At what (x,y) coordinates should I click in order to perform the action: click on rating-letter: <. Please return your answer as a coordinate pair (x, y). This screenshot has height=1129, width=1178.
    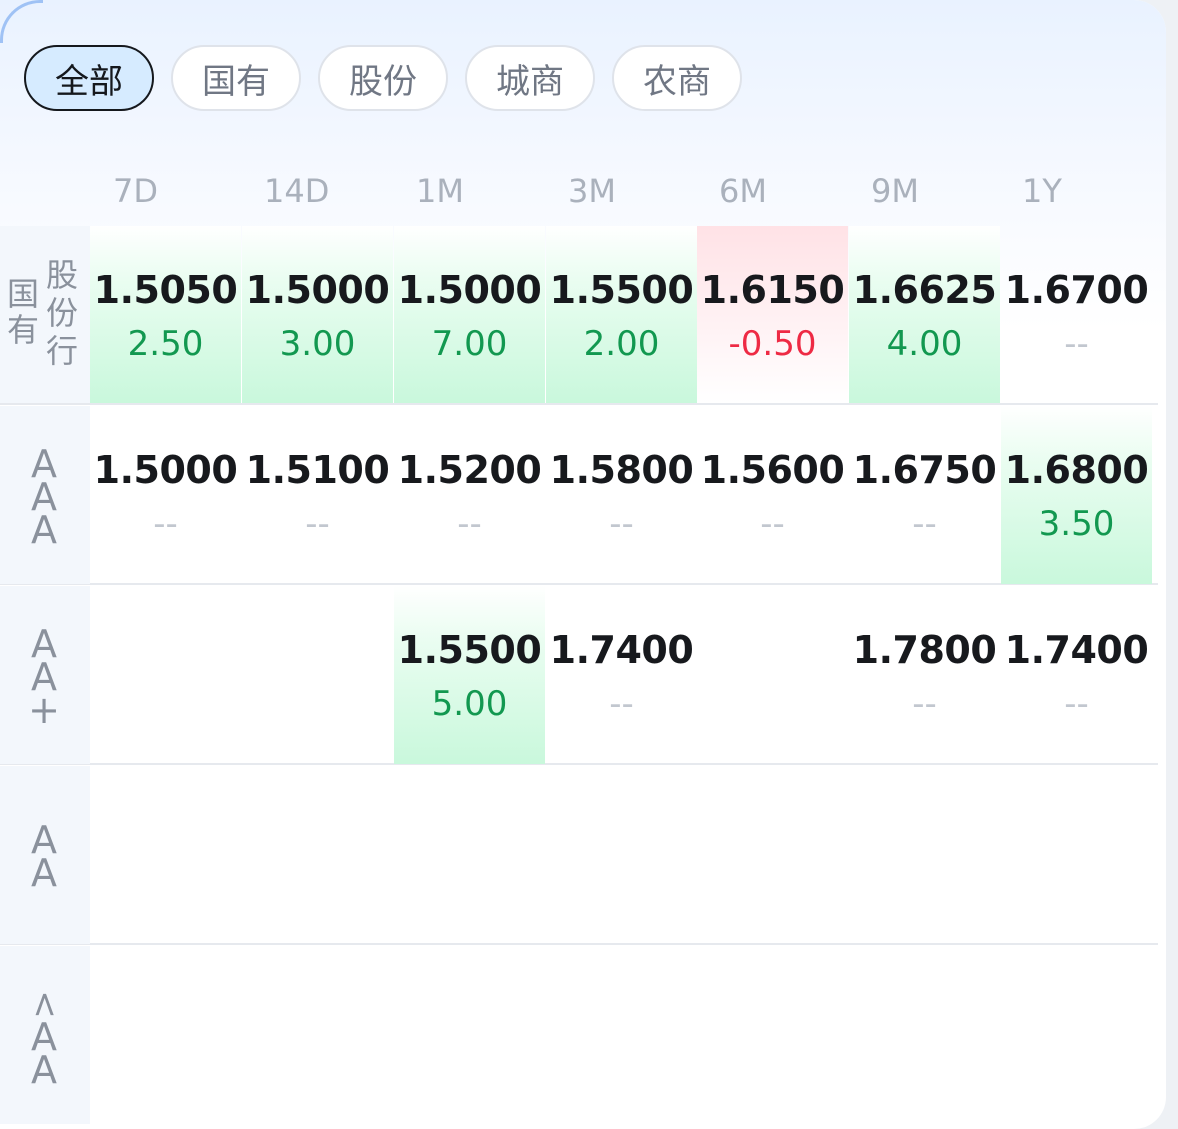
    Looking at the image, I should click on (44, 1004).